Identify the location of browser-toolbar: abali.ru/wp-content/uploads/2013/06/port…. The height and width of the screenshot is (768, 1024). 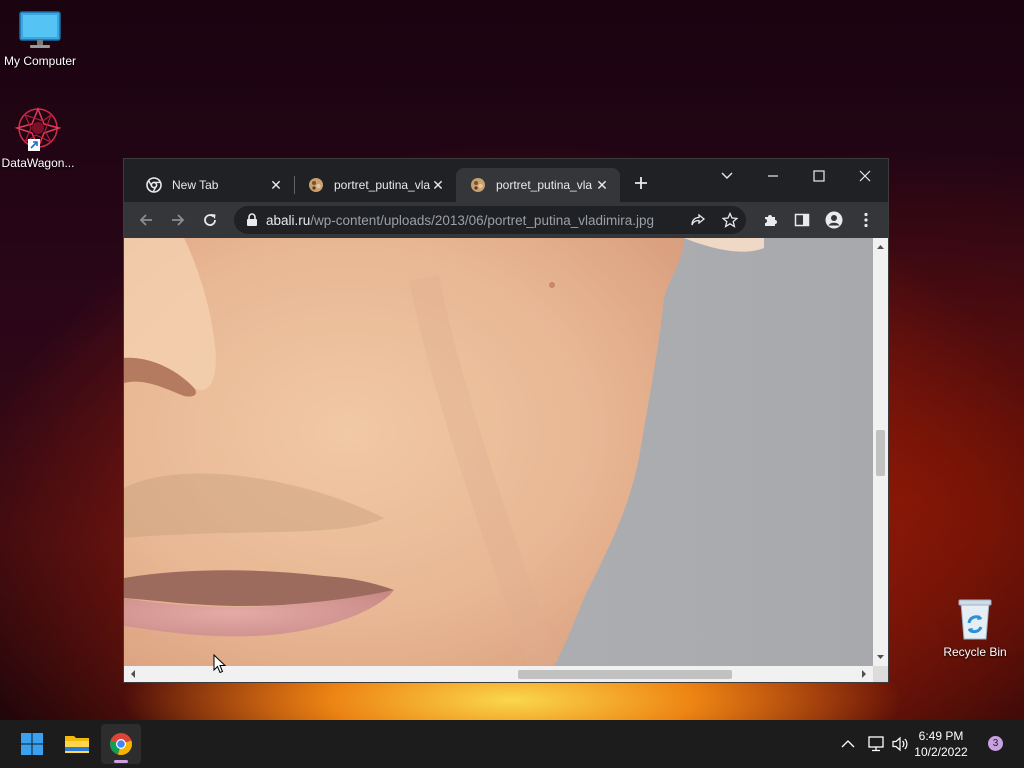
(506, 220).